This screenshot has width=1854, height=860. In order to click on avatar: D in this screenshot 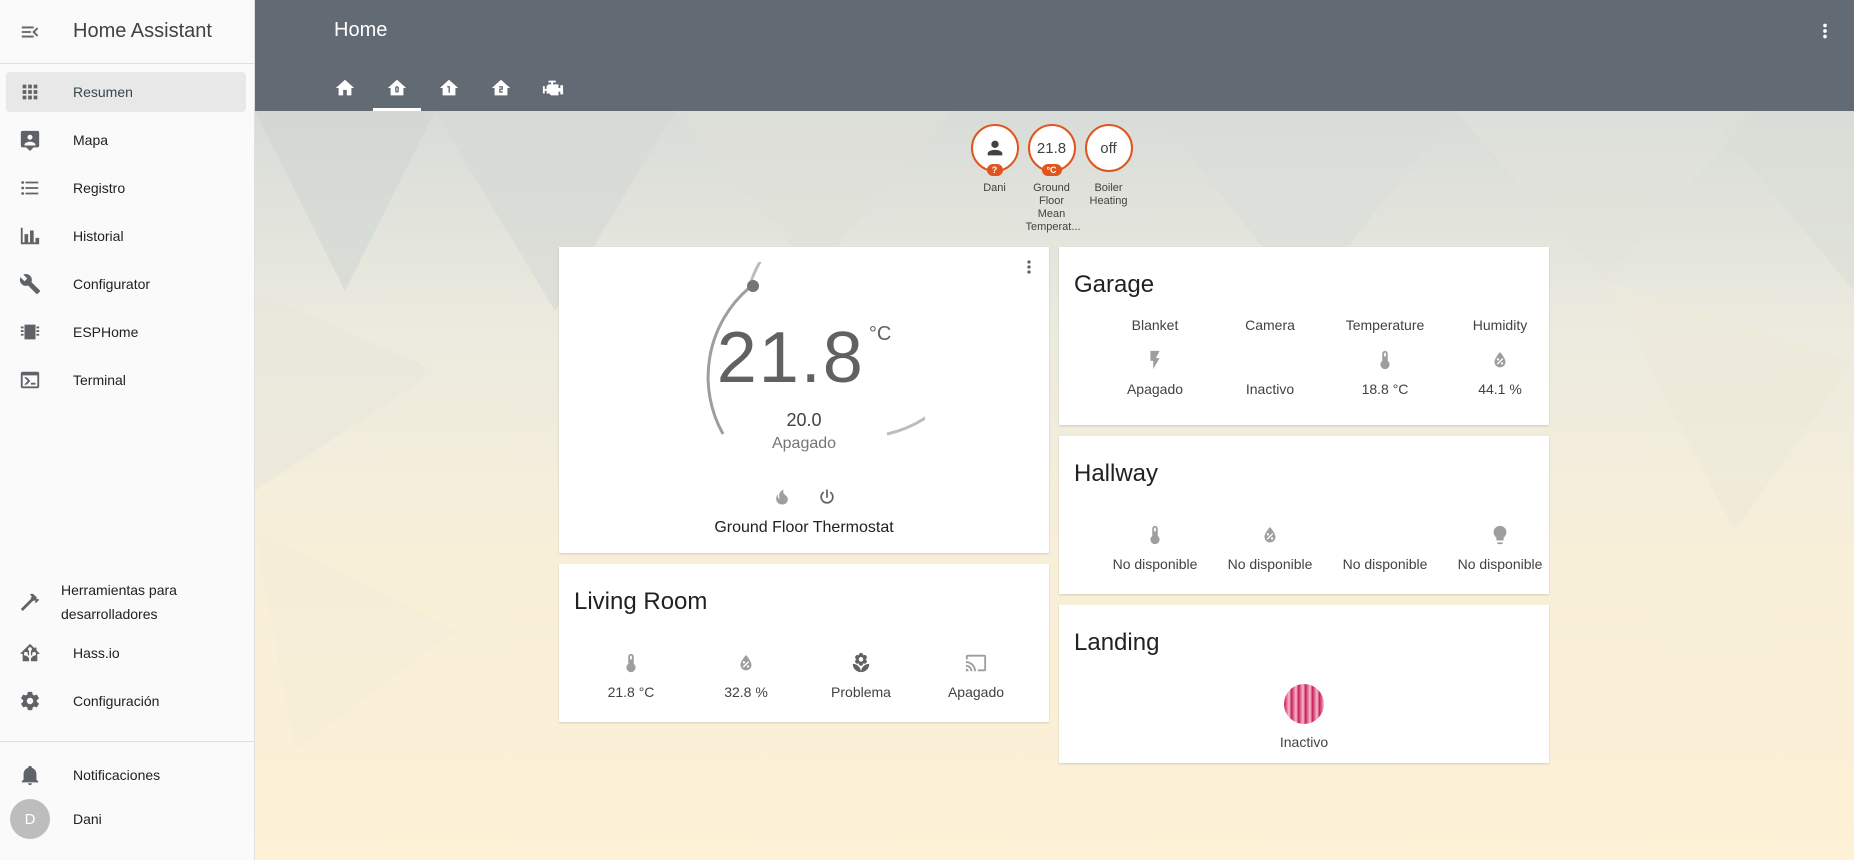, I will do `click(30, 819)`.